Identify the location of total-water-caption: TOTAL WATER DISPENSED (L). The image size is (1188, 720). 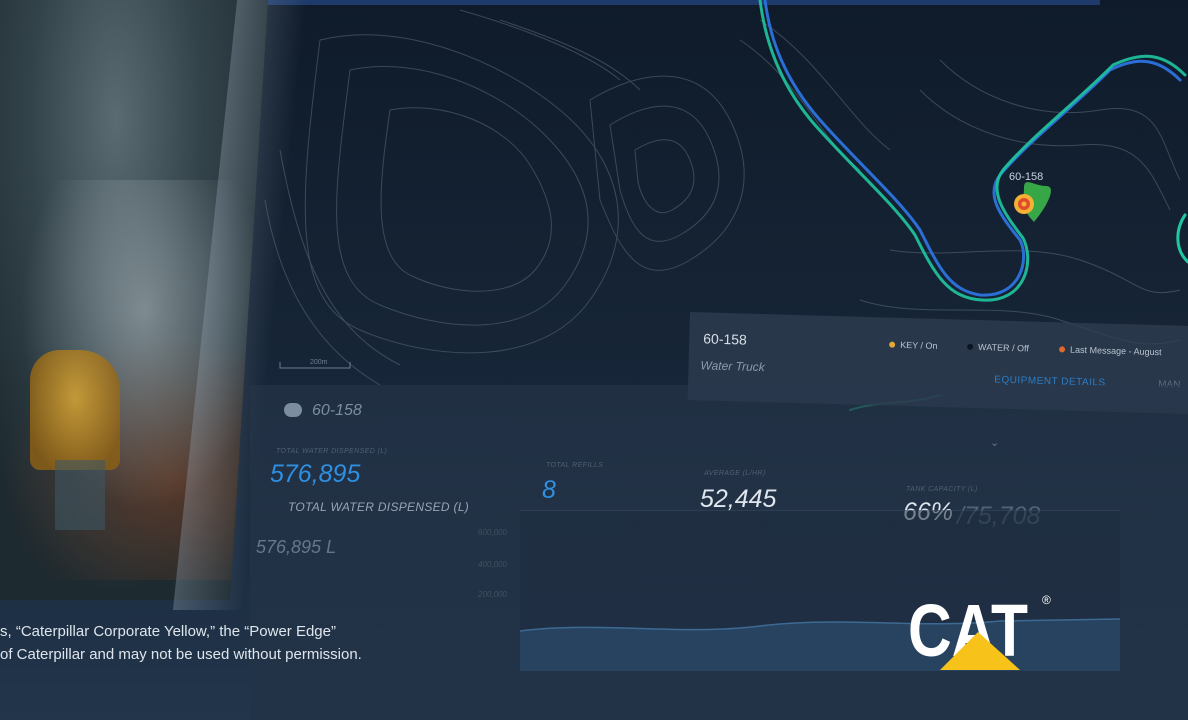
(379, 507).